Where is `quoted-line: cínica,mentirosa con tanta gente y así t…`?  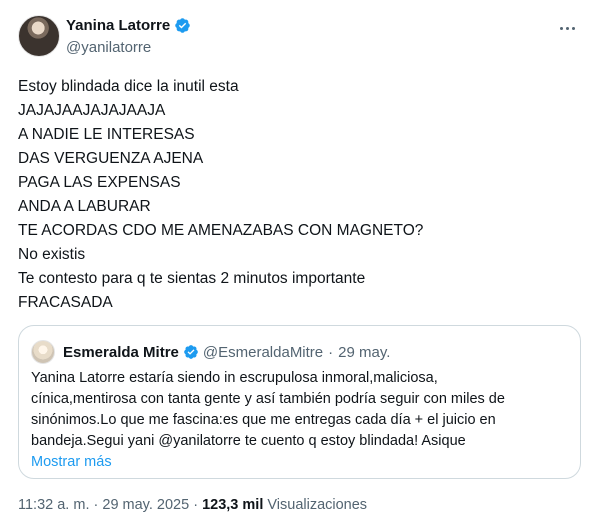 quoted-line: cínica,mentirosa con tanta gente y así t… is located at coordinates (268, 399).